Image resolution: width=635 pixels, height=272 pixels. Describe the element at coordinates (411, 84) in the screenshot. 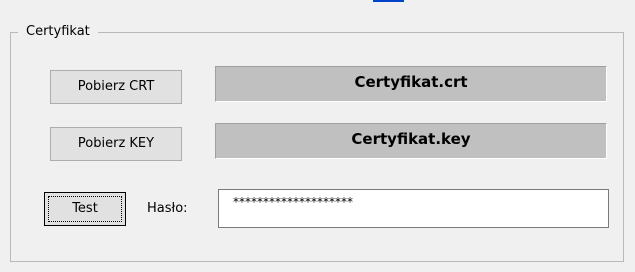

I see `crt-filename-label: Certyfikat.crt` at that location.